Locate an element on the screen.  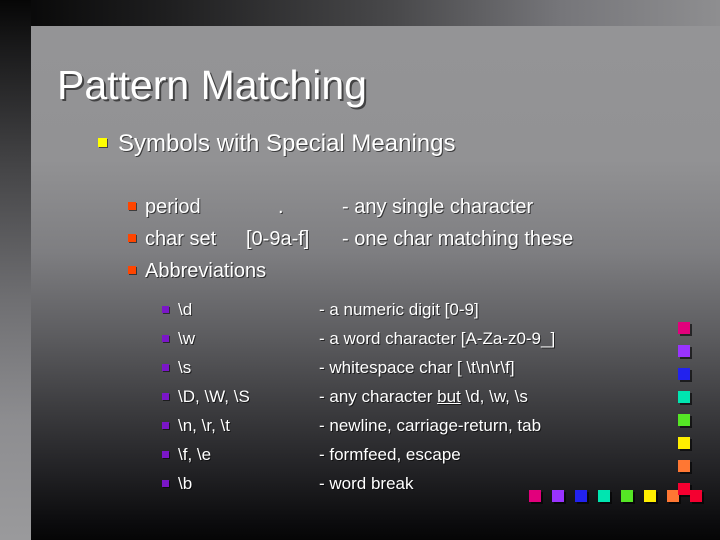
symbol-description: - one char matching these is located at coordinates (458, 239).